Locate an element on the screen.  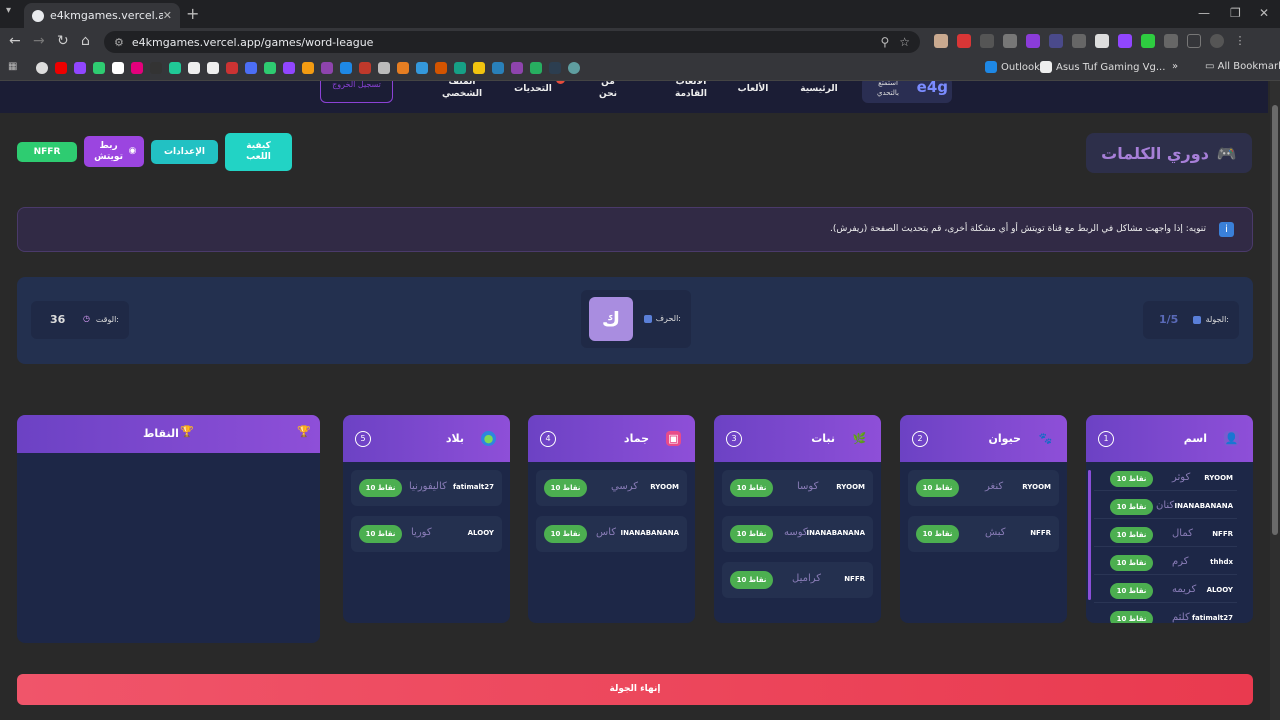
profile-icon is located at coordinates (1217, 41).